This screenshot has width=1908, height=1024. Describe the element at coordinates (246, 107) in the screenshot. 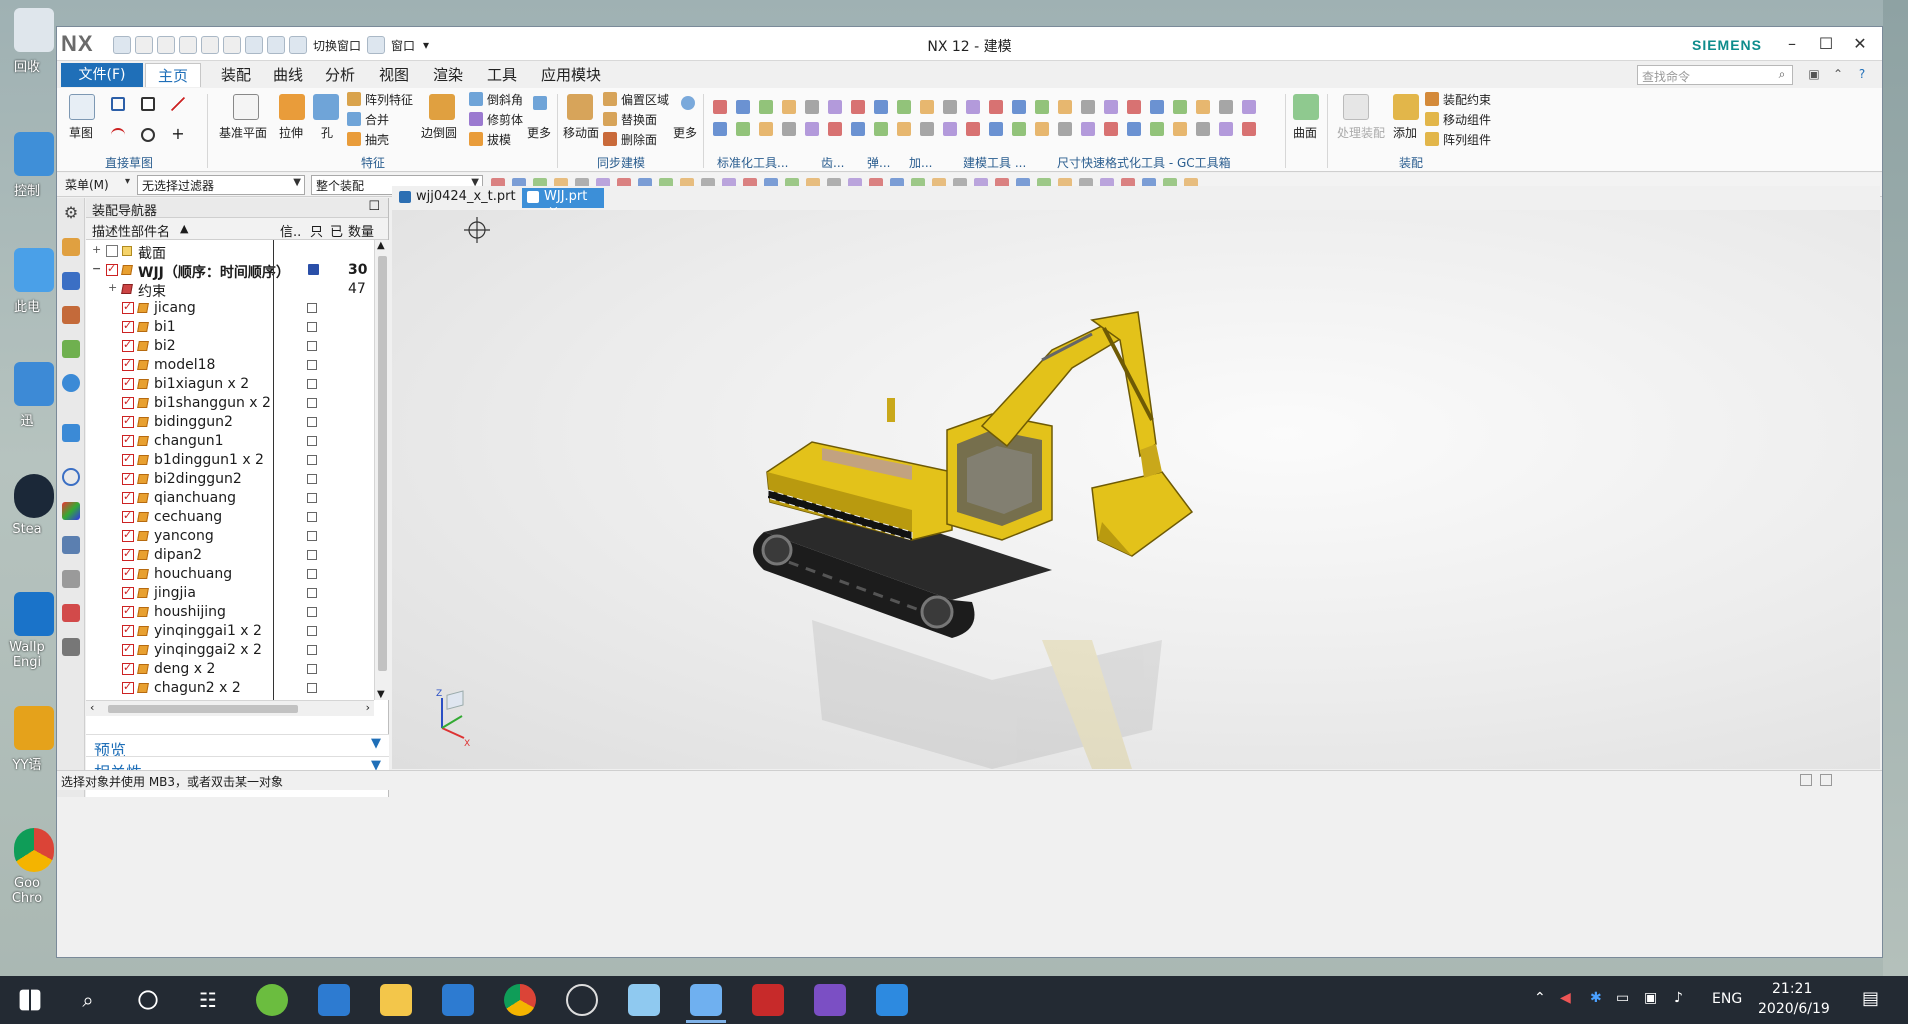

I see `datum-plane-icon` at that location.